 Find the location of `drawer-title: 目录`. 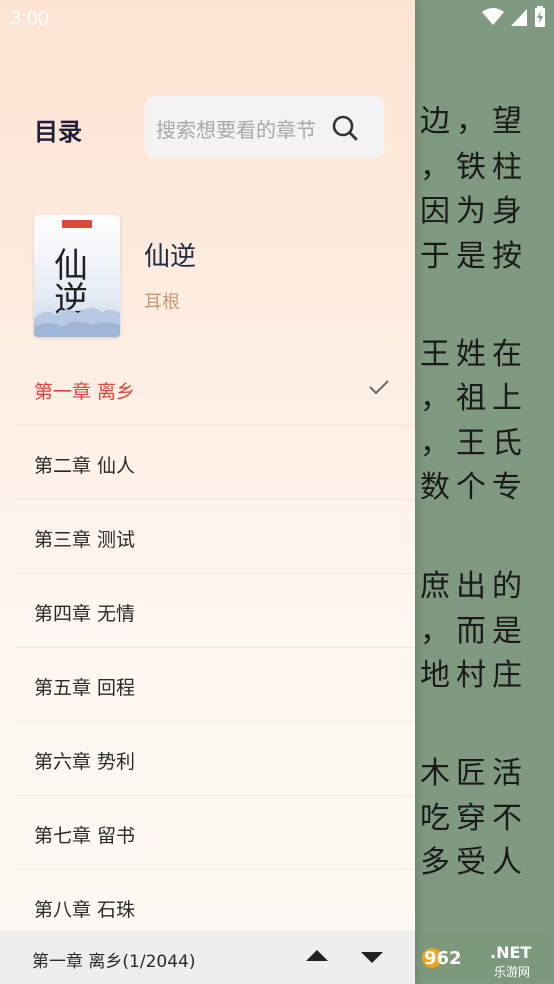

drawer-title: 目录 is located at coordinates (58, 132).